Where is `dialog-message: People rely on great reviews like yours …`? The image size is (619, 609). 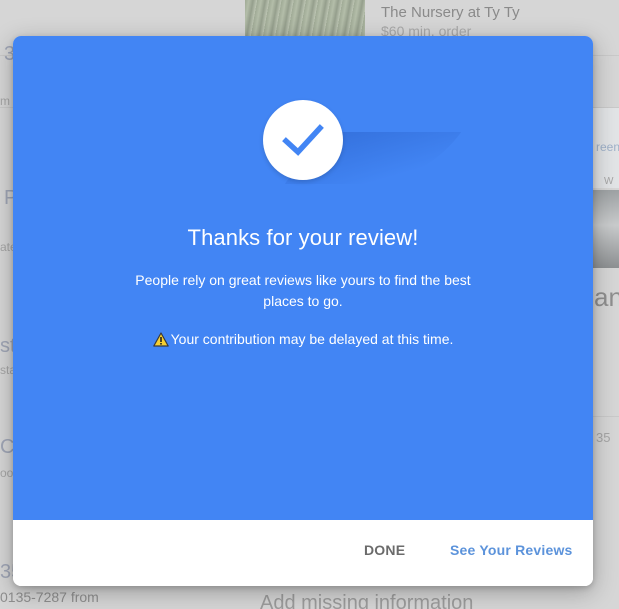 dialog-message: People rely on great reviews like yours … is located at coordinates (303, 290).